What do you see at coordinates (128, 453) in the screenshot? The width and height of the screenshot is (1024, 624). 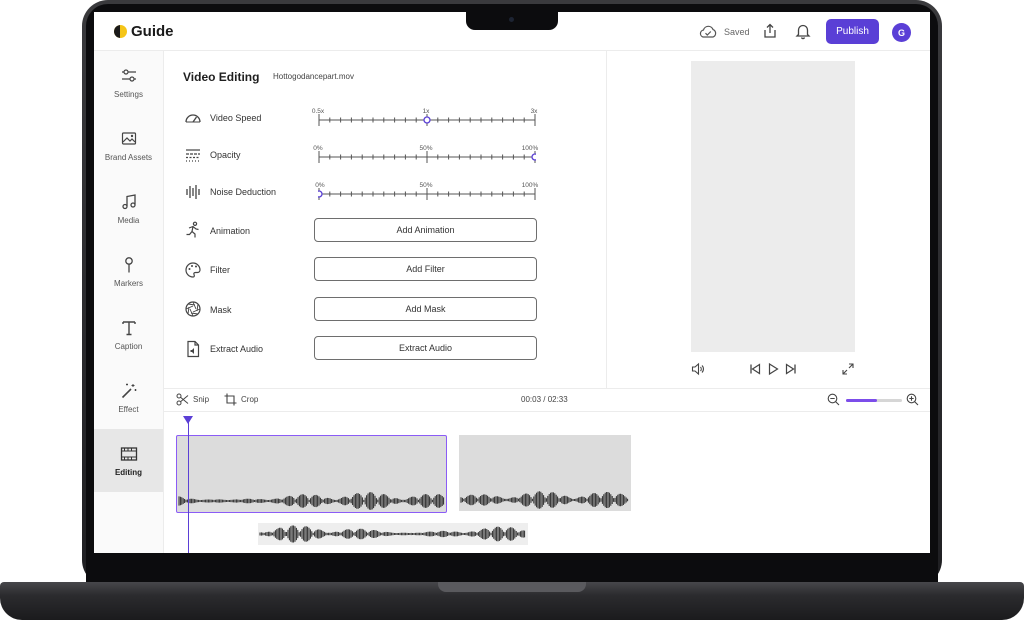 I see `film-icon` at bounding box center [128, 453].